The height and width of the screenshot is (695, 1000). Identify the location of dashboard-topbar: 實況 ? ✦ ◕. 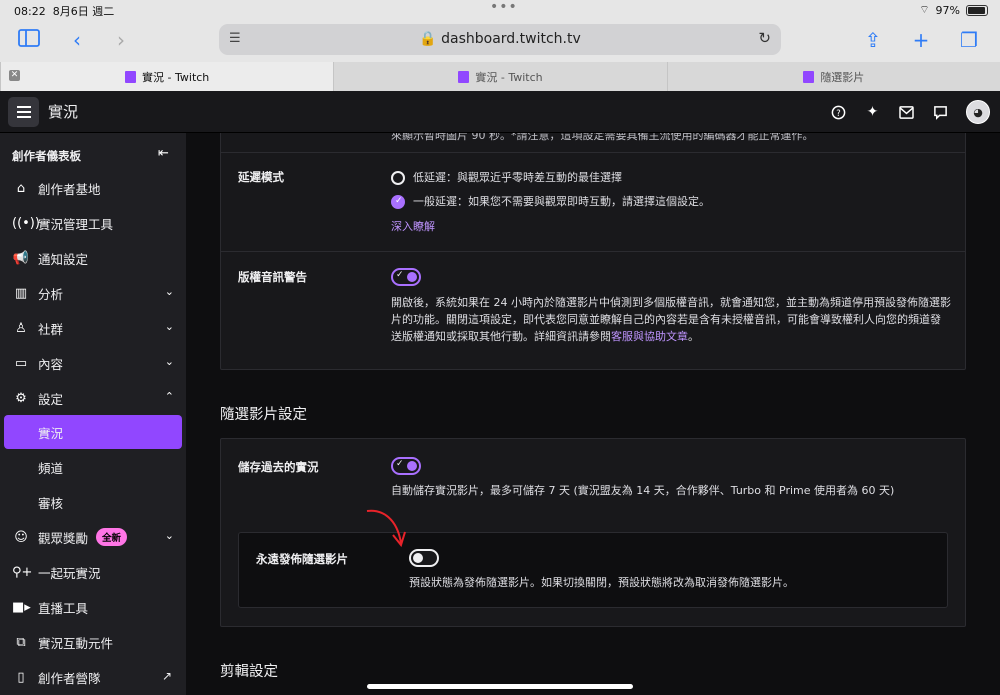
(500, 112).